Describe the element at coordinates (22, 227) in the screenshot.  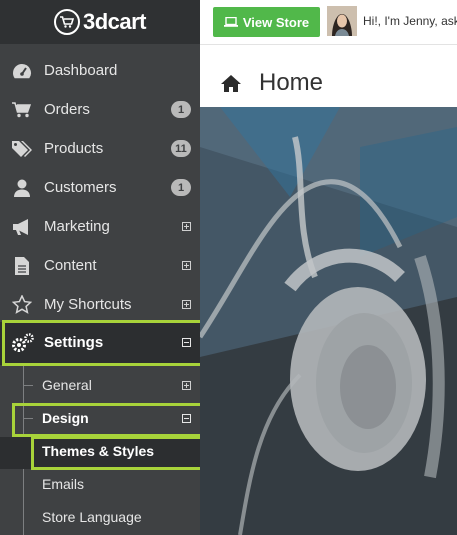
I see `bullhorn-icon` at that location.